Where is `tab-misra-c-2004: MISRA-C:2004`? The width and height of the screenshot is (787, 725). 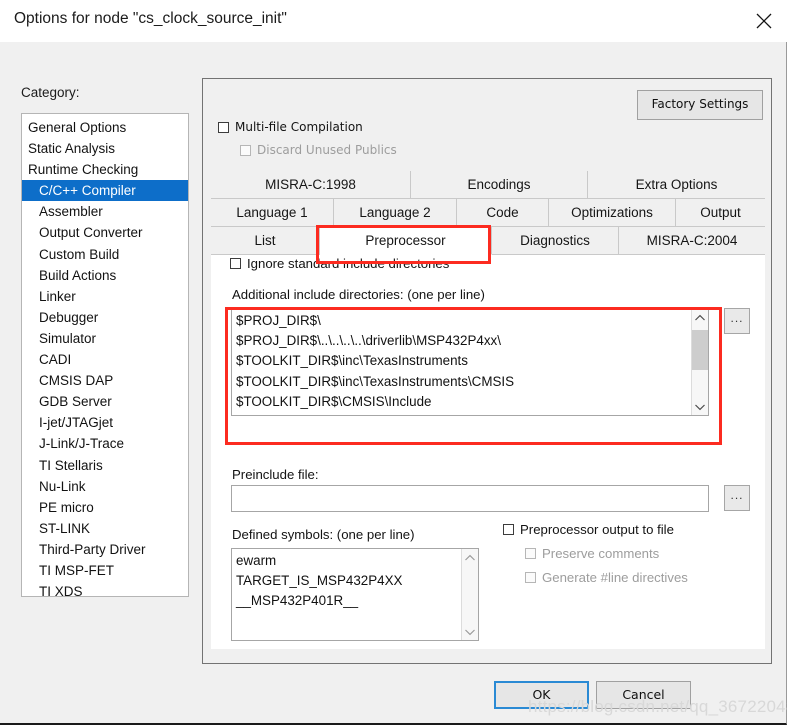 tab-misra-c-2004: MISRA-C:2004 is located at coordinates (692, 241).